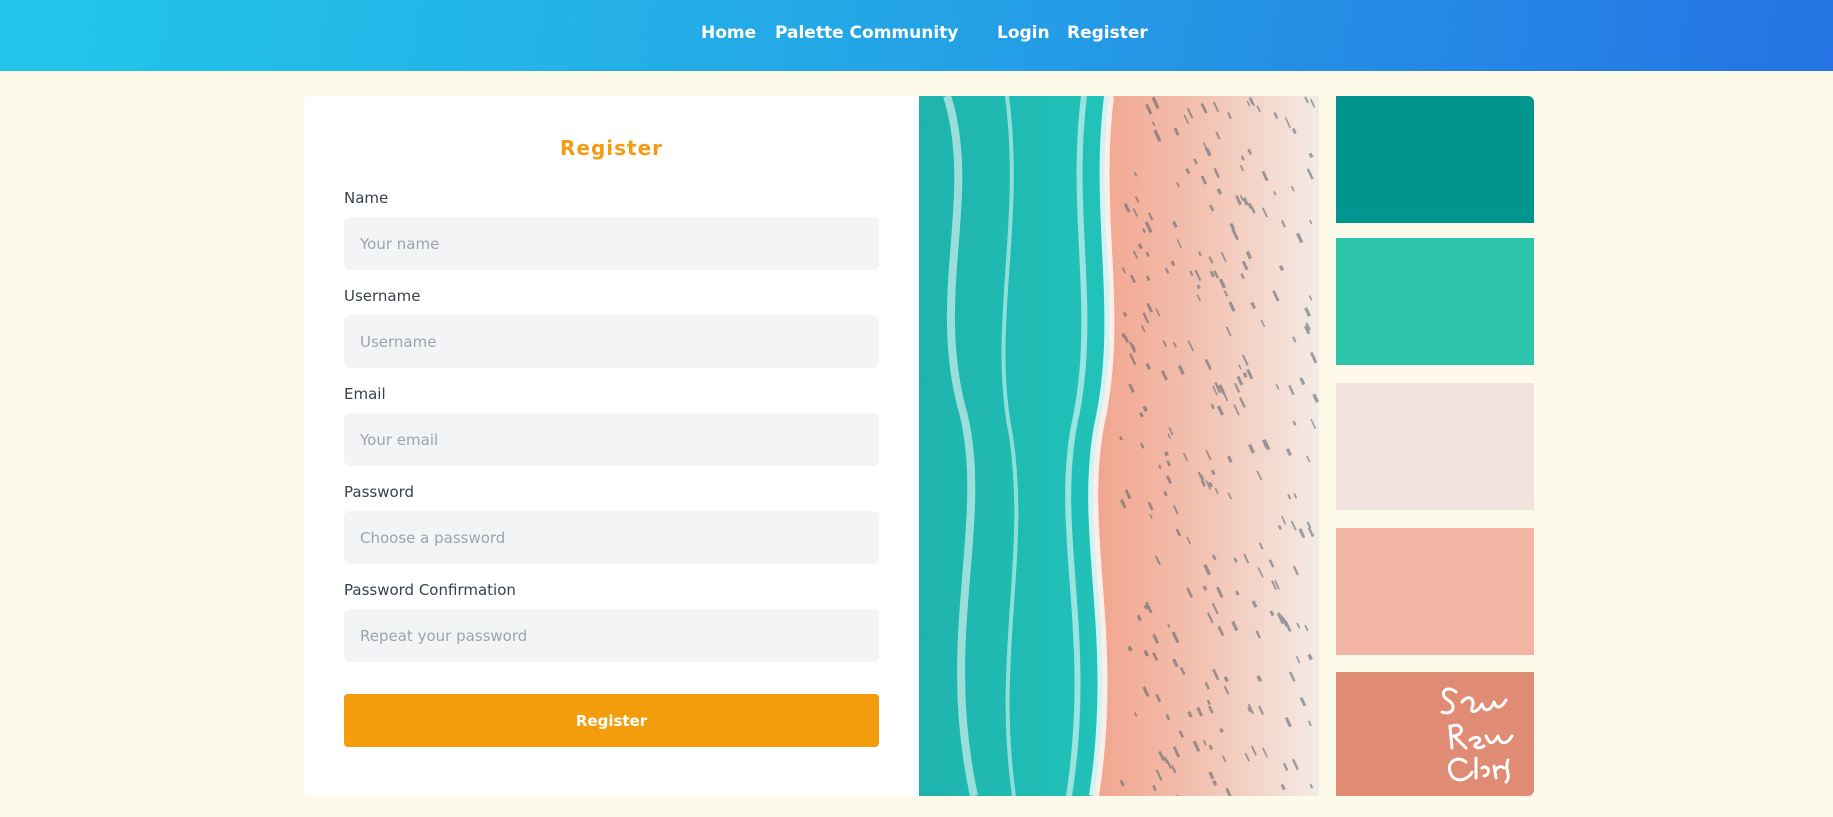 The width and height of the screenshot is (1833, 817). Describe the element at coordinates (611, 148) in the screenshot. I see `page-title: Register` at that location.